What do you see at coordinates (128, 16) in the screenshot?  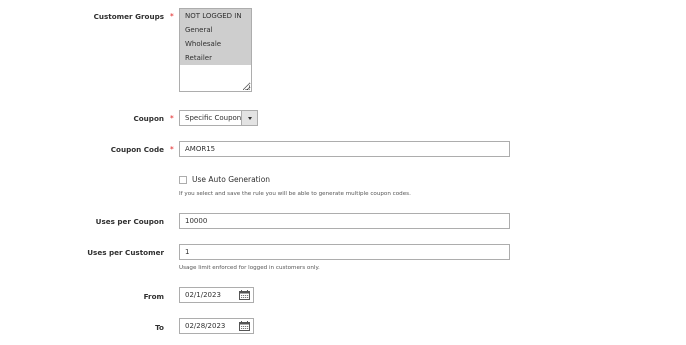 I see `customer-groups-label: Customer Groups` at bounding box center [128, 16].